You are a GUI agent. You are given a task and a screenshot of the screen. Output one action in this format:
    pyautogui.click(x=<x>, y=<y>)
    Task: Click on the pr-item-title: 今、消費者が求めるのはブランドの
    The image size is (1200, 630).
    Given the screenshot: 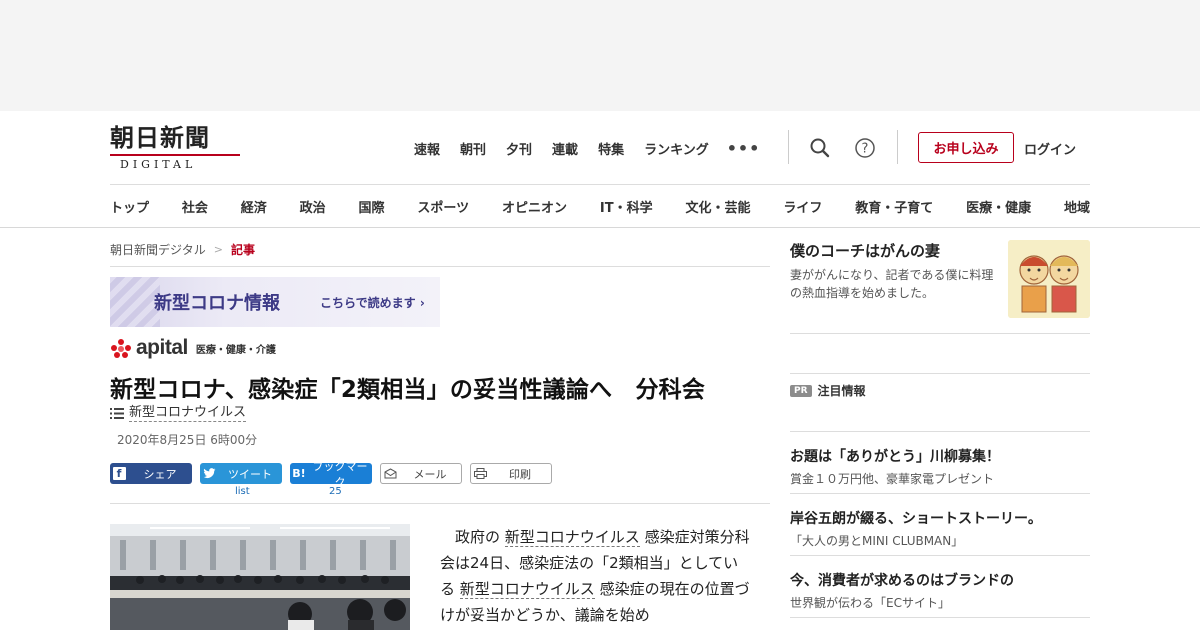 What is the action you would take?
    pyautogui.click(x=902, y=581)
    